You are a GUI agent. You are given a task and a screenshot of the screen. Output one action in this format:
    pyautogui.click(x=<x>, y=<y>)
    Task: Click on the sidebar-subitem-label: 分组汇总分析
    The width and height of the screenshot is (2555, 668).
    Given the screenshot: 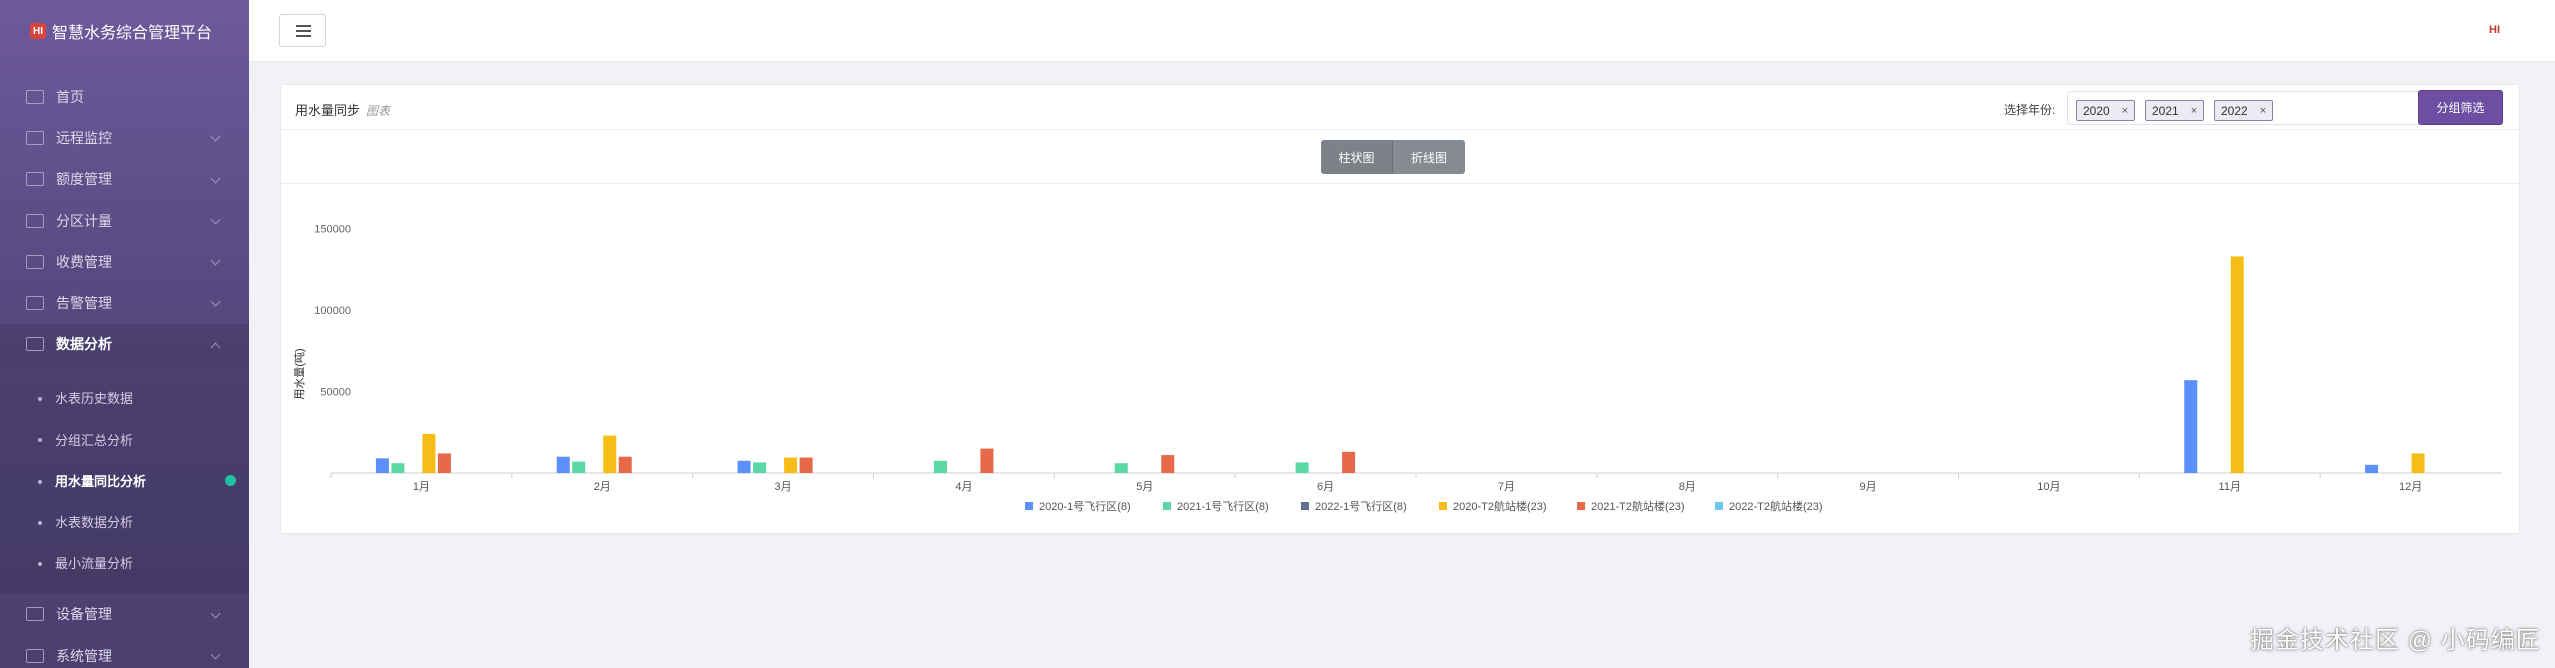 What is the action you would take?
    pyautogui.click(x=94, y=440)
    